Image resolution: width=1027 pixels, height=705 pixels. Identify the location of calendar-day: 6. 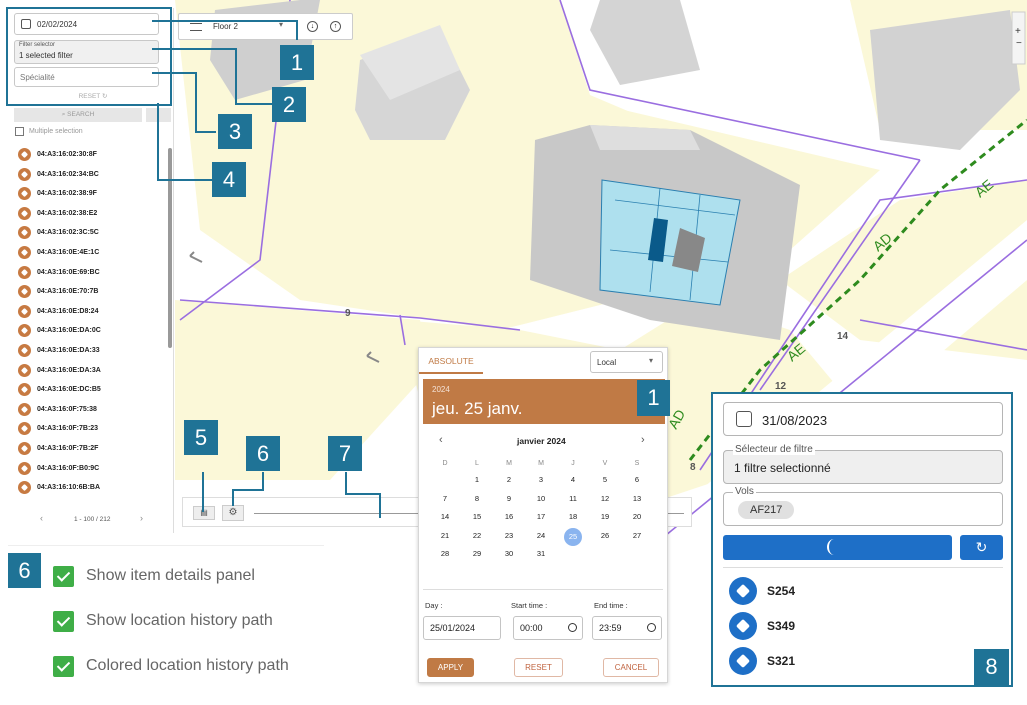
(637, 480).